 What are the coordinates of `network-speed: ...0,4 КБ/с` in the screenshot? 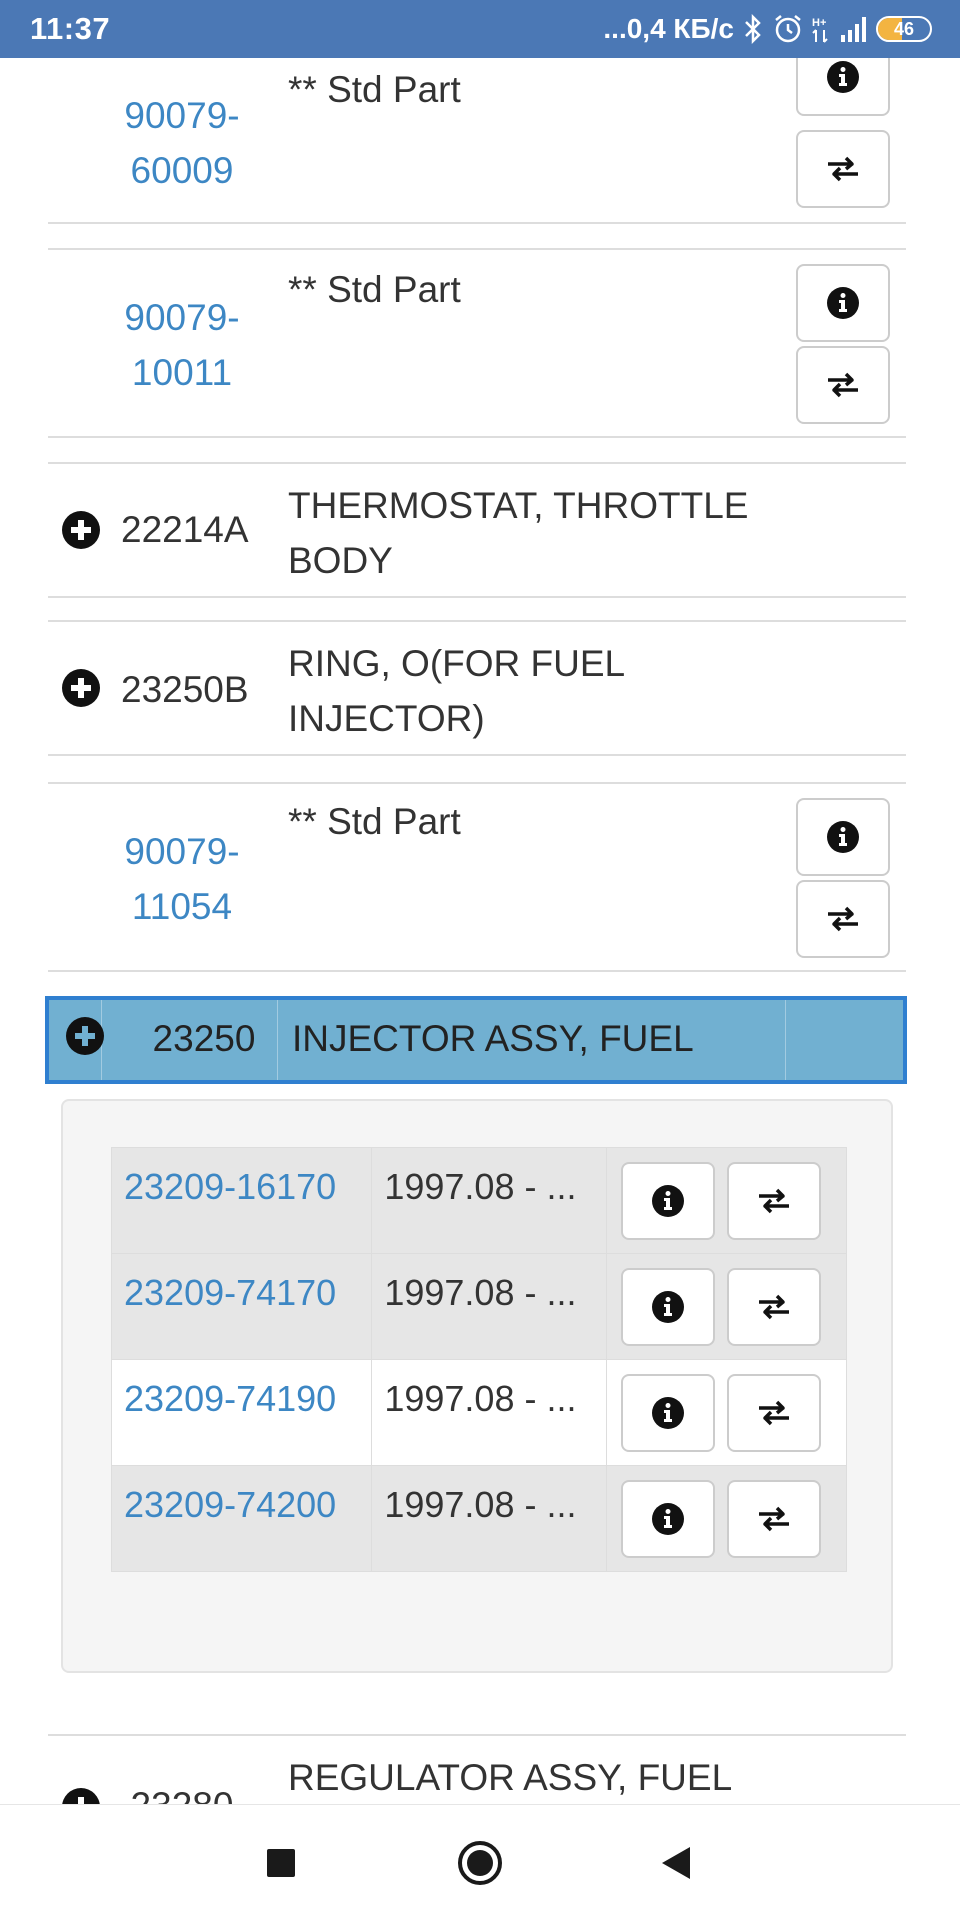 It's located at (668, 28).